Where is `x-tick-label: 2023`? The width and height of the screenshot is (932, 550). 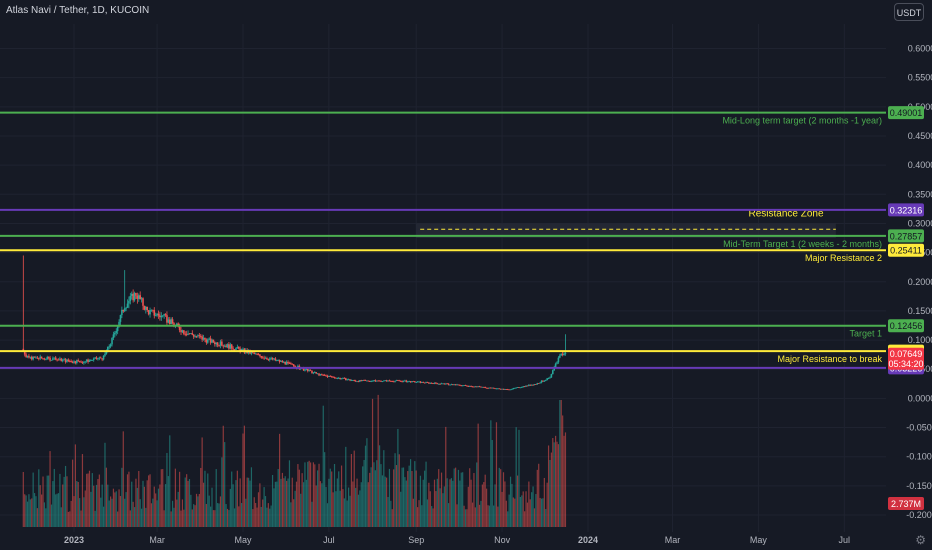 x-tick-label: 2023 is located at coordinates (74, 540).